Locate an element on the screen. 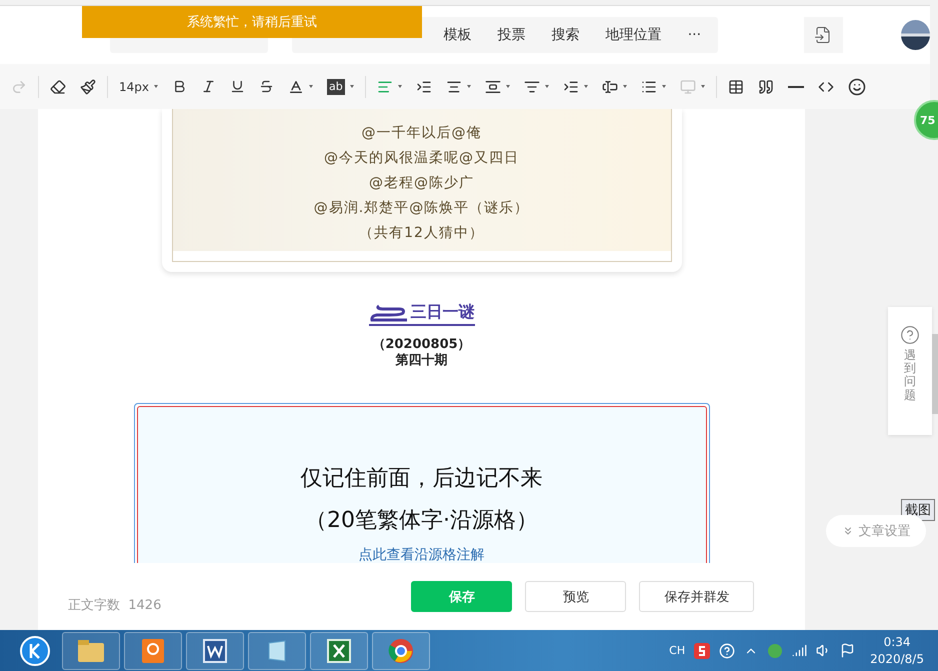 This screenshot has height=671, width=938. scrollbar-thumb is located at coordinates (935, 374).